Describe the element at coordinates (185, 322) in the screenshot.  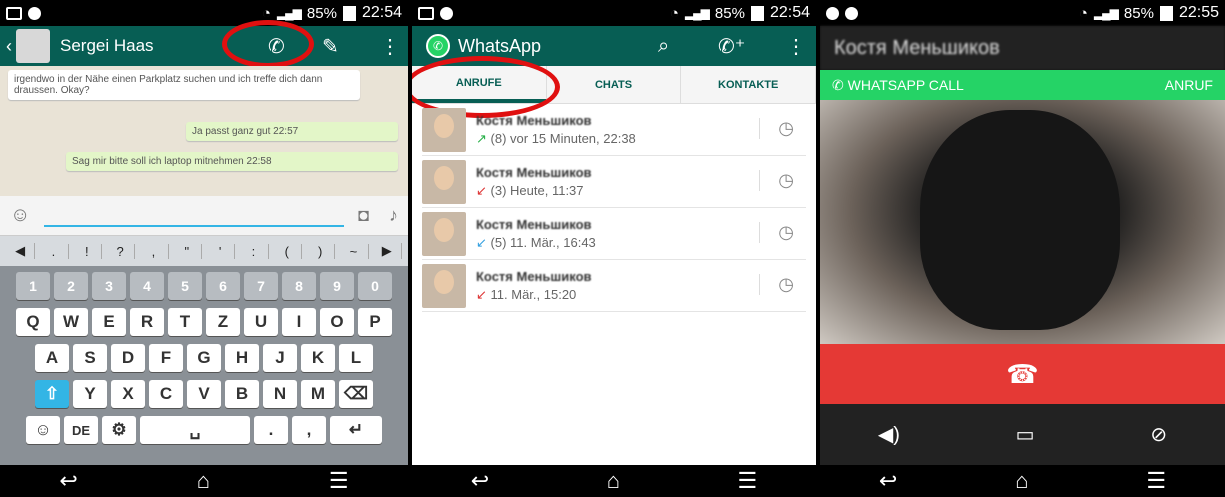
I see `key: T` at that location.